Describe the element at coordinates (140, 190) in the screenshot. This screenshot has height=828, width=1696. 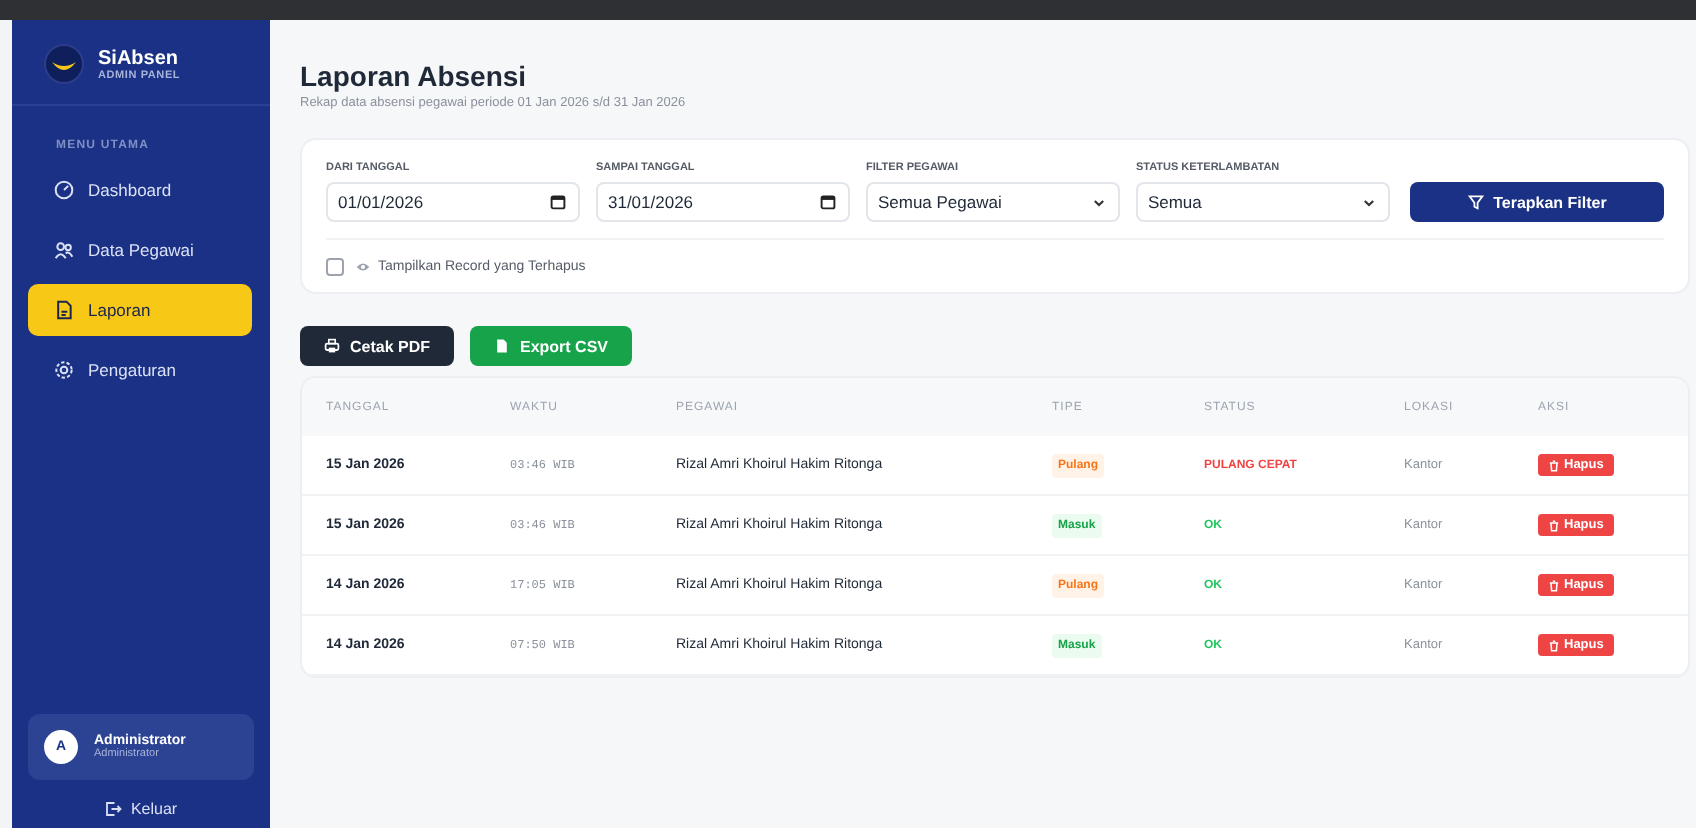
I see `sidebar-item: Dashboard` at that location.